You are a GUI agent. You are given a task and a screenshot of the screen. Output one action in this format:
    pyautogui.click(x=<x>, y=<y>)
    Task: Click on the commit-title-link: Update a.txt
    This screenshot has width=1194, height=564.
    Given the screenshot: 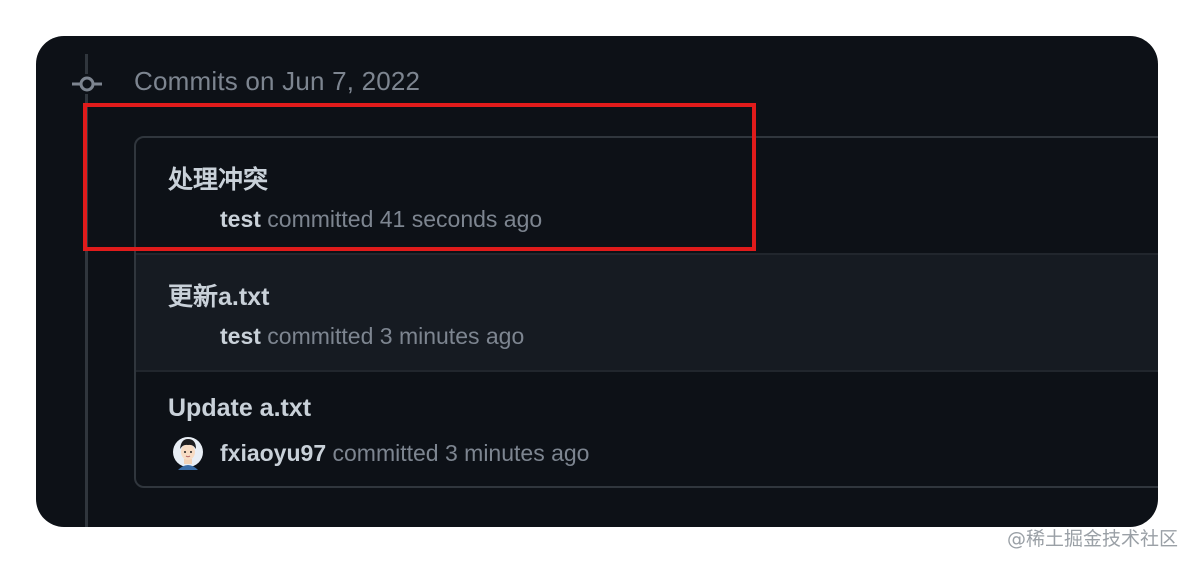 What is the action you would take?
    pyautogui.click(x=239, y=408)
    